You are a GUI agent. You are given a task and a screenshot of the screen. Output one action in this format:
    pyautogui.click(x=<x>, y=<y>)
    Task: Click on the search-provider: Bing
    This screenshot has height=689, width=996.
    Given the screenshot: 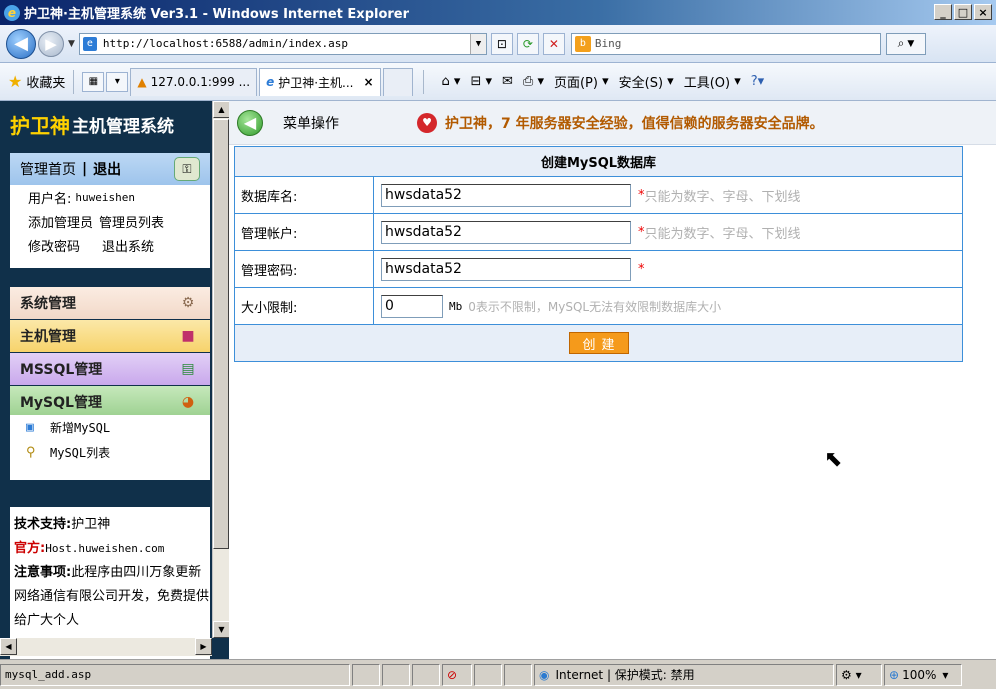 What is the action you would take?
    pyautogui.click(x=608, y=43)
    